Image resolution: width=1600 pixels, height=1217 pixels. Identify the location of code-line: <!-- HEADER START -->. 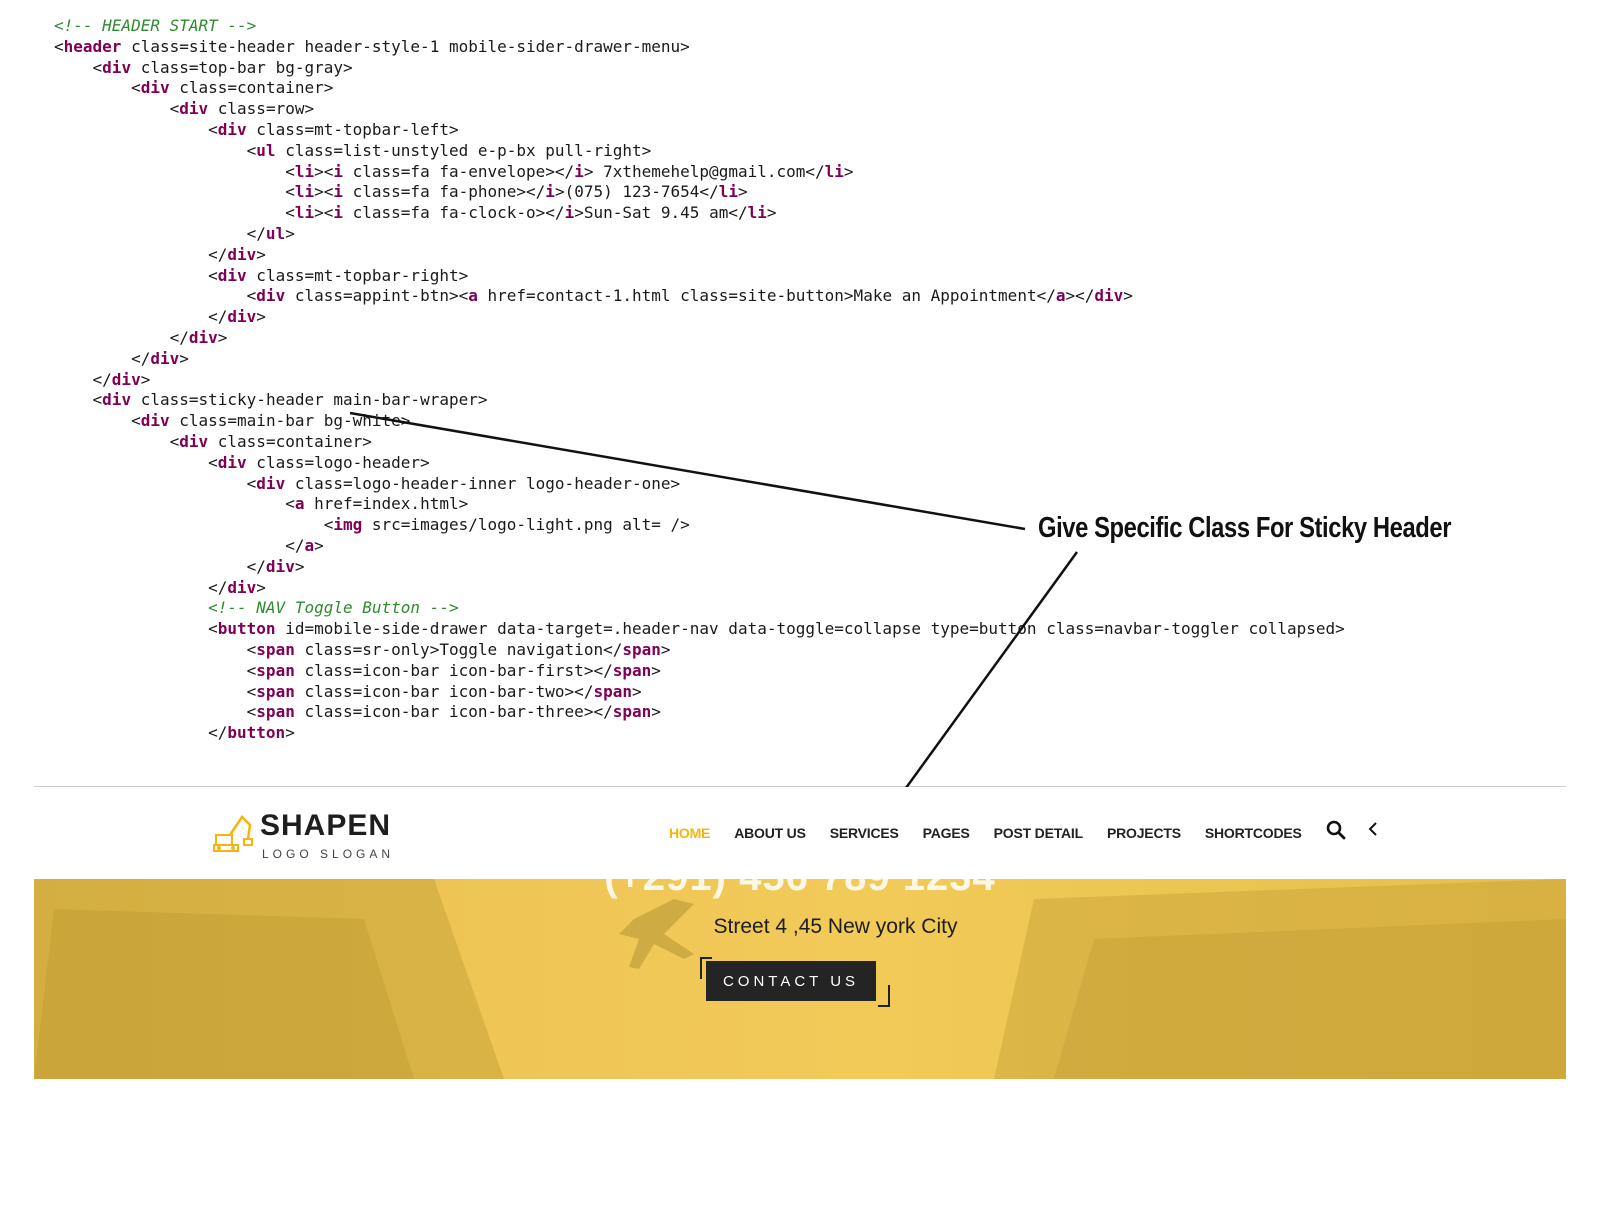
(155, 25).